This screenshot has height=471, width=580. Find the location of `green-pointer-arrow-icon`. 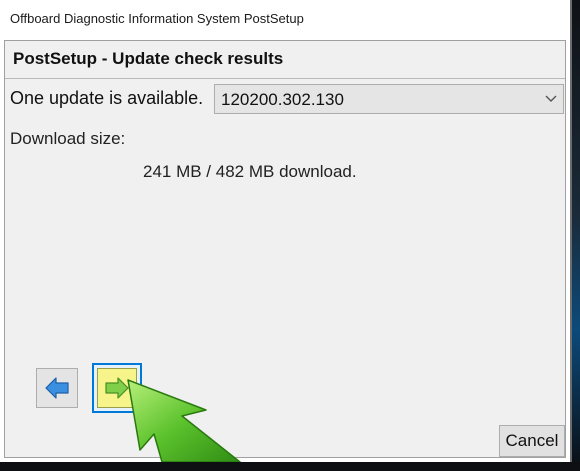

green-pointer-arrow-icon is located at coordinates (184, 420).